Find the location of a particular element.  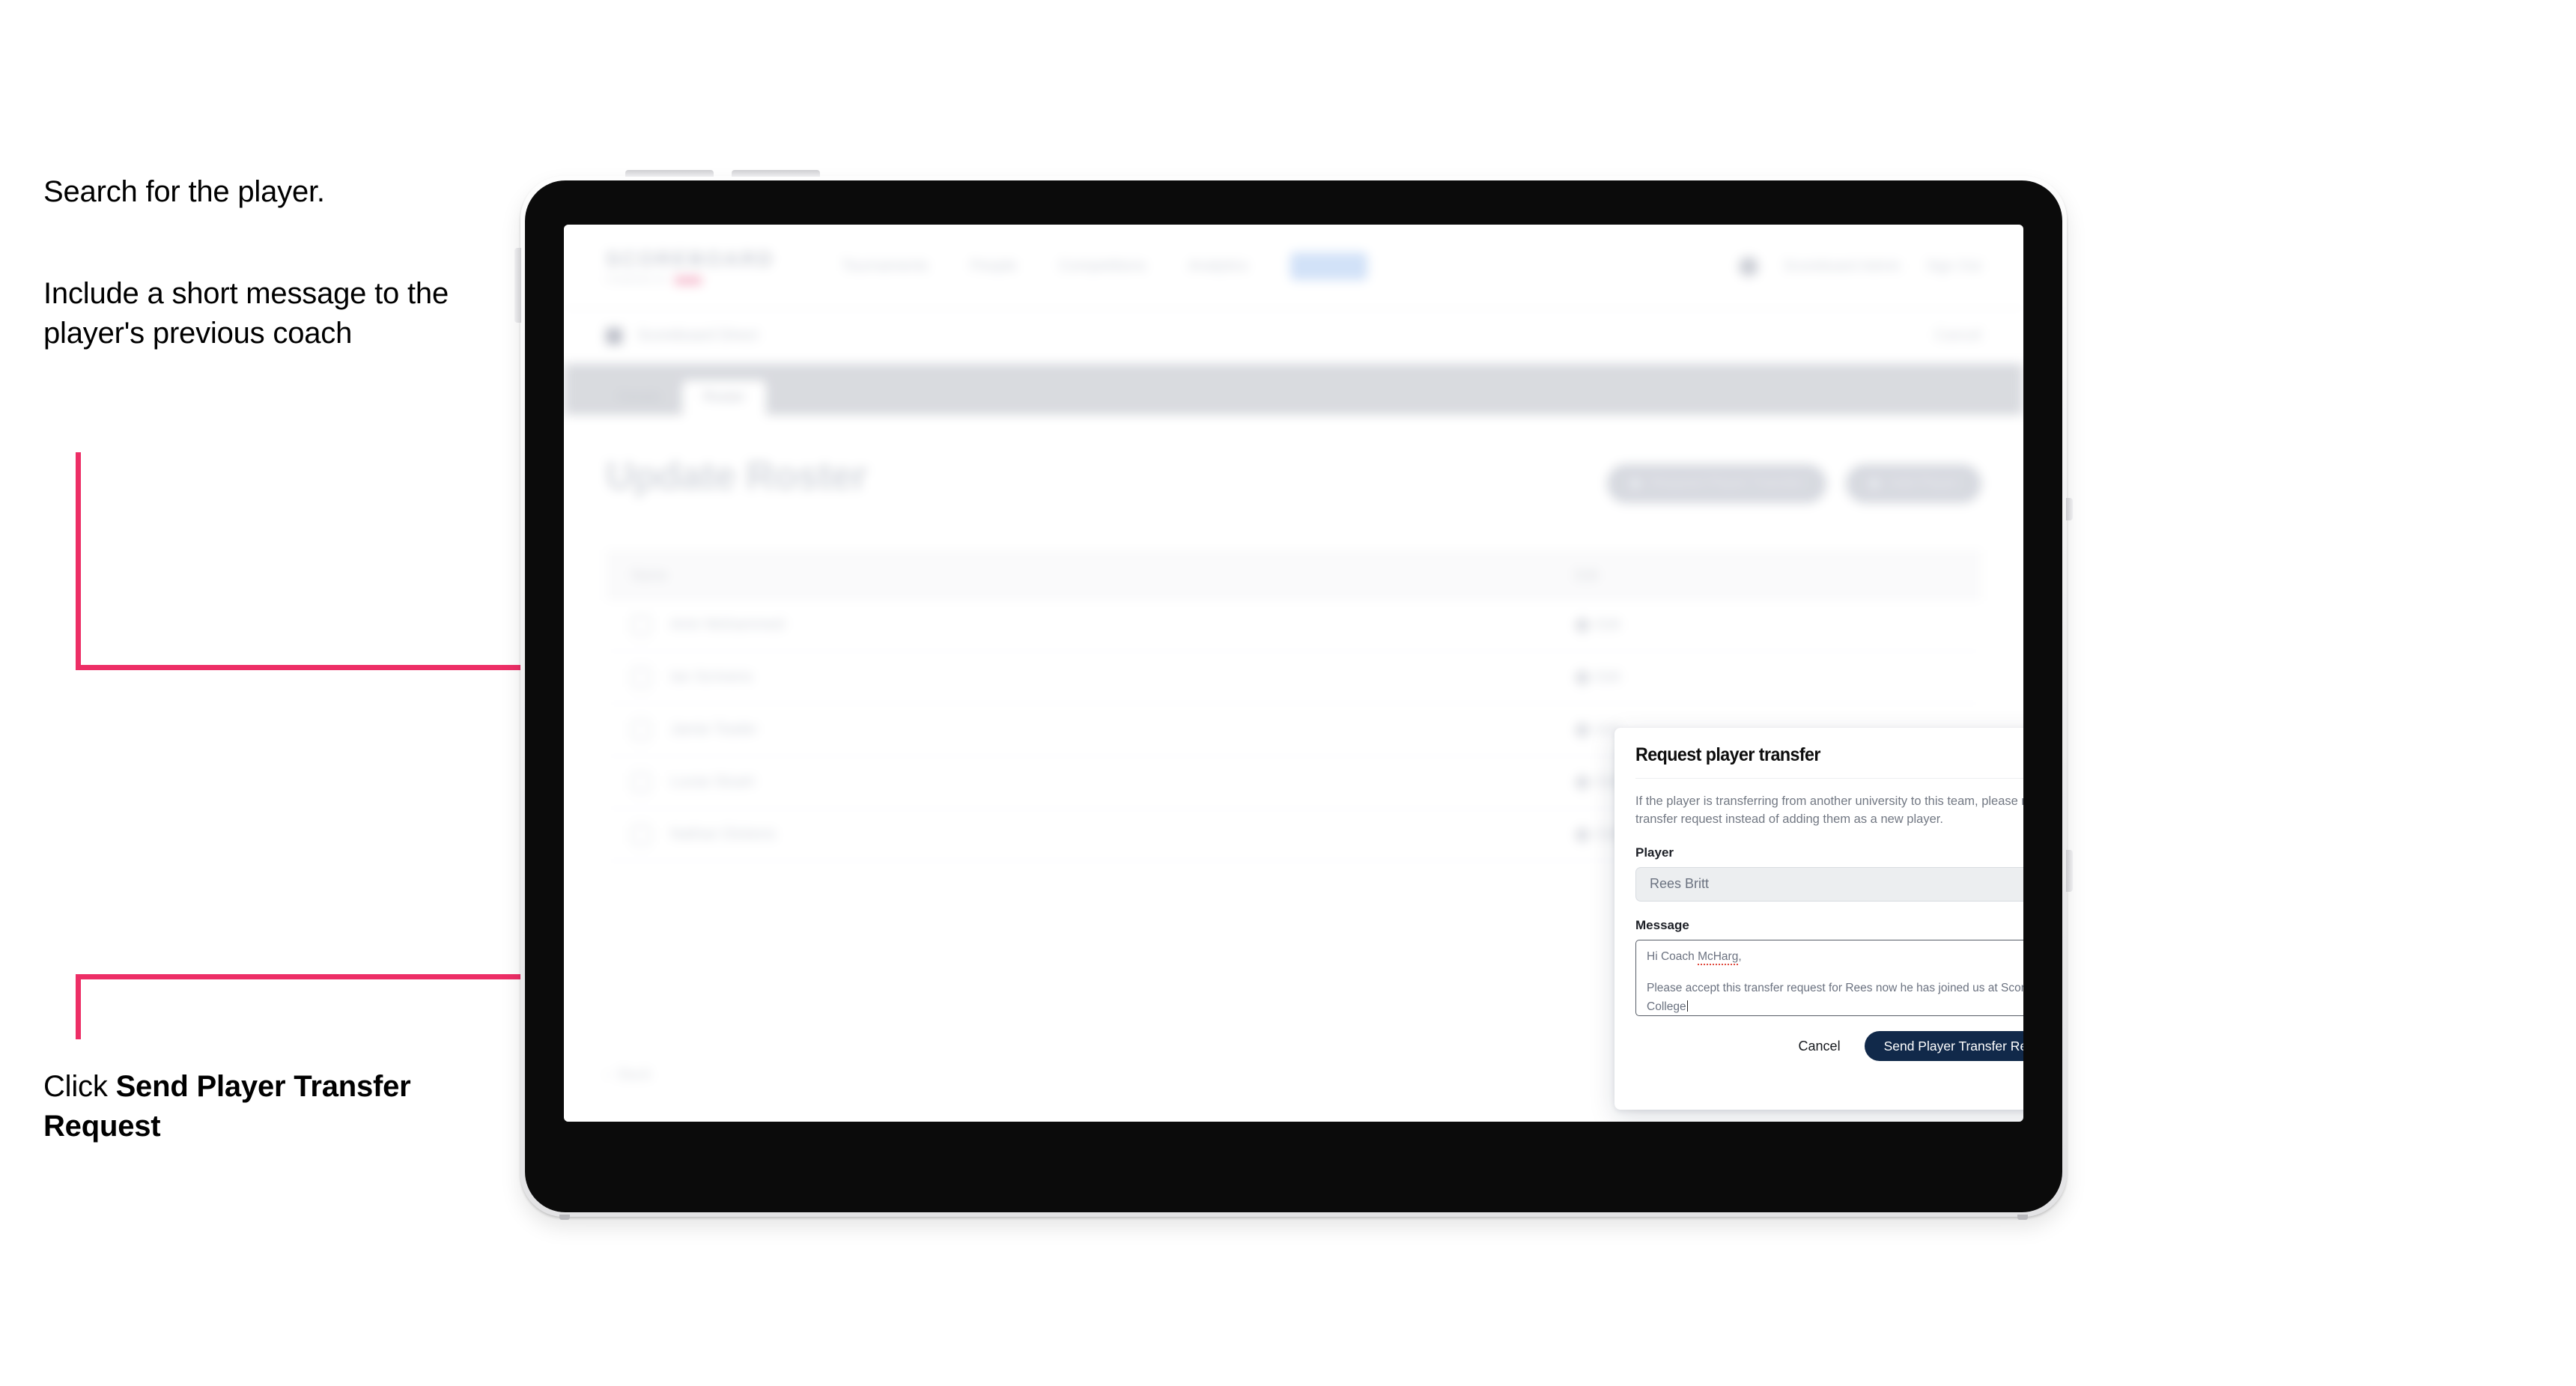

nav-sign-out: Sign Out is located at coordinates (1953, 266).